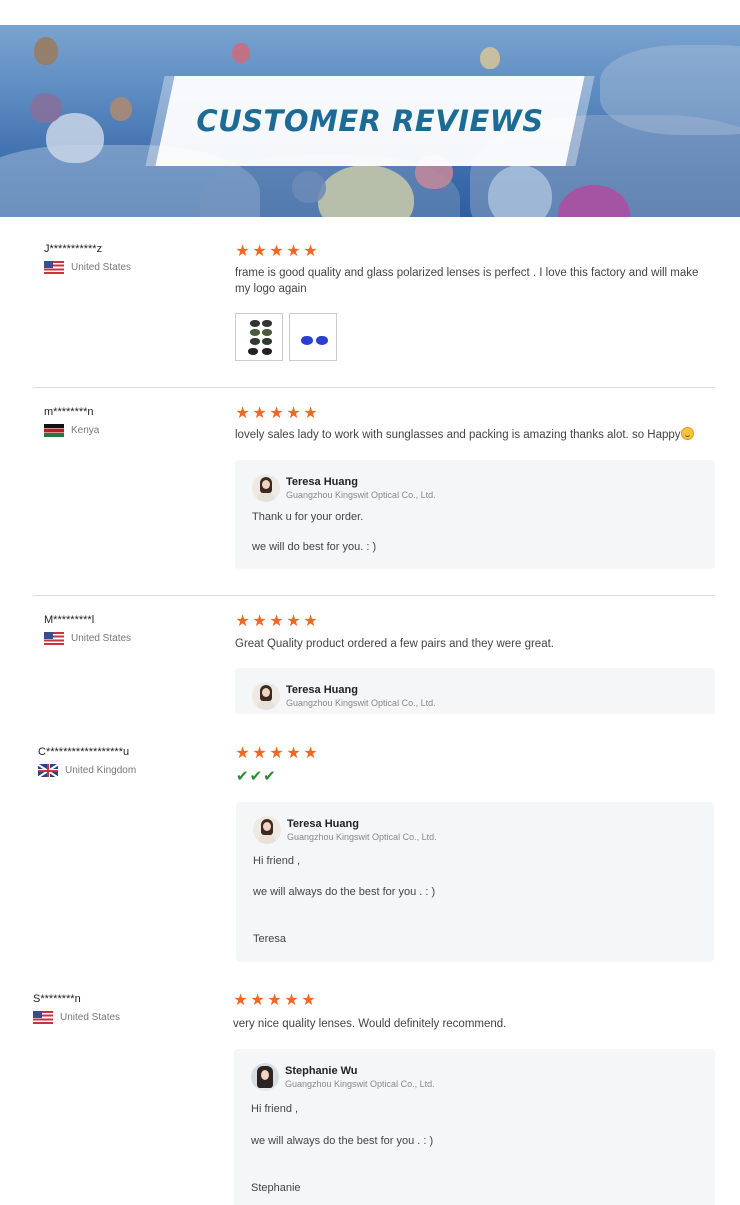  I want to click on reviewer-name: C******************u, so click(84, 752).